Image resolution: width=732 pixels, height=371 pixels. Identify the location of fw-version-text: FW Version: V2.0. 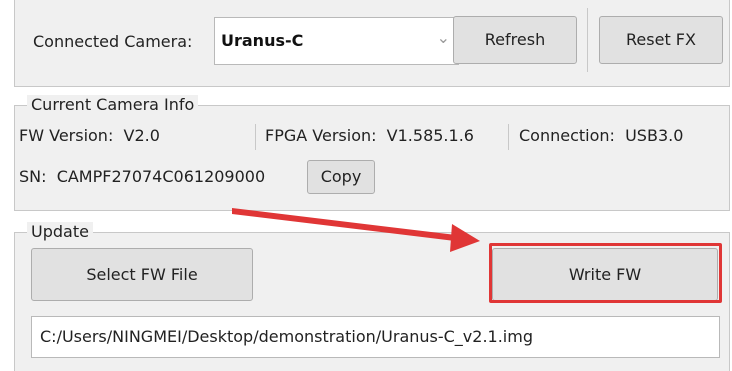
(89, 135).